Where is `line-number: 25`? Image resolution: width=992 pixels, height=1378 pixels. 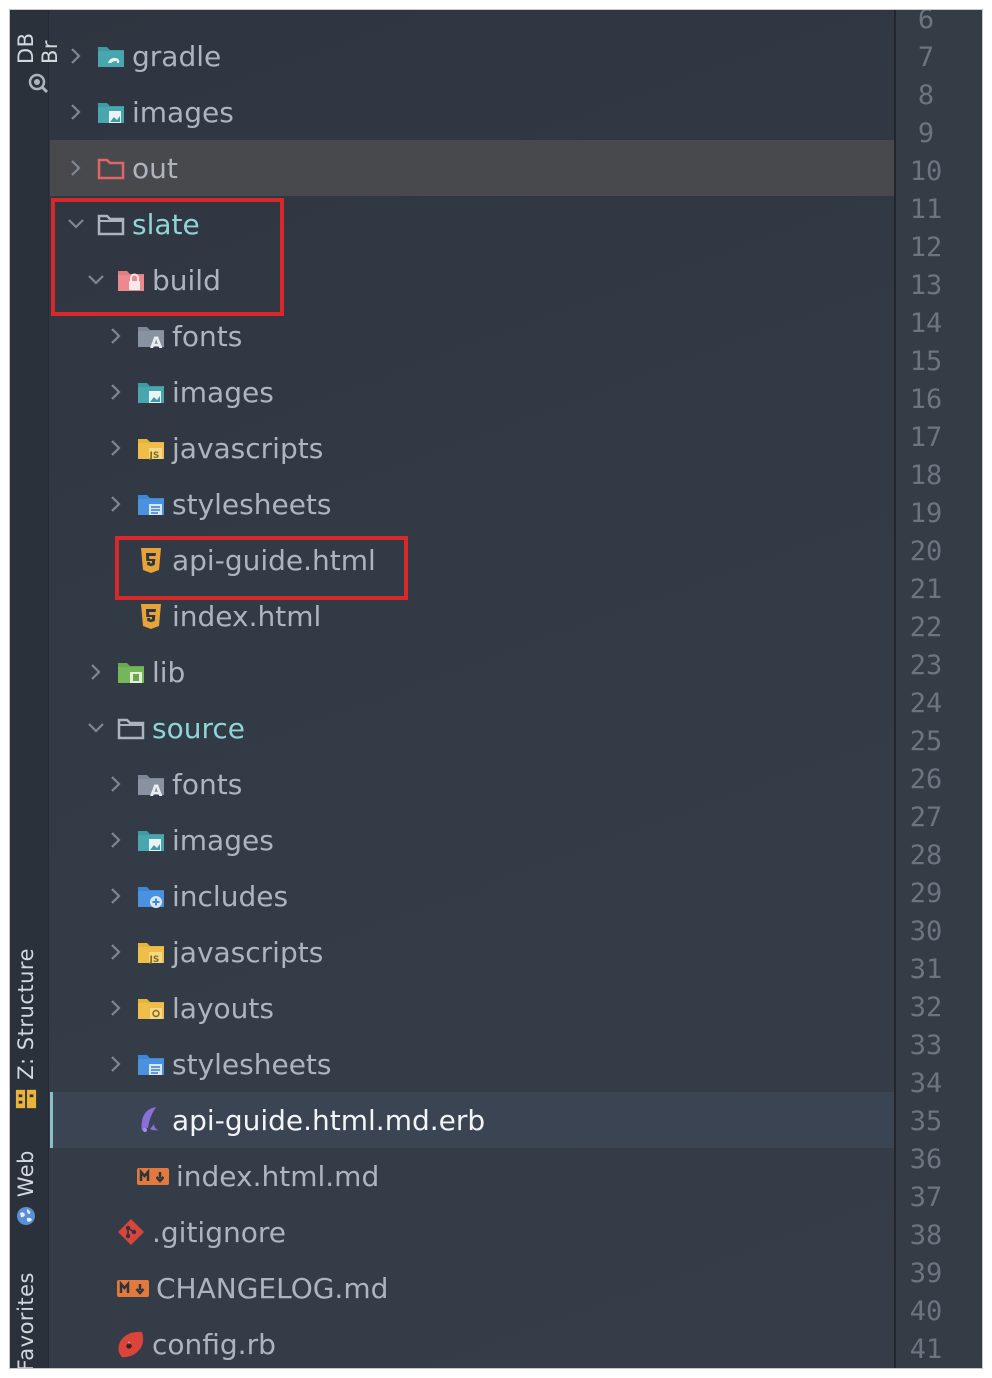
line-number: 25 is located at coordinates (926, 741).